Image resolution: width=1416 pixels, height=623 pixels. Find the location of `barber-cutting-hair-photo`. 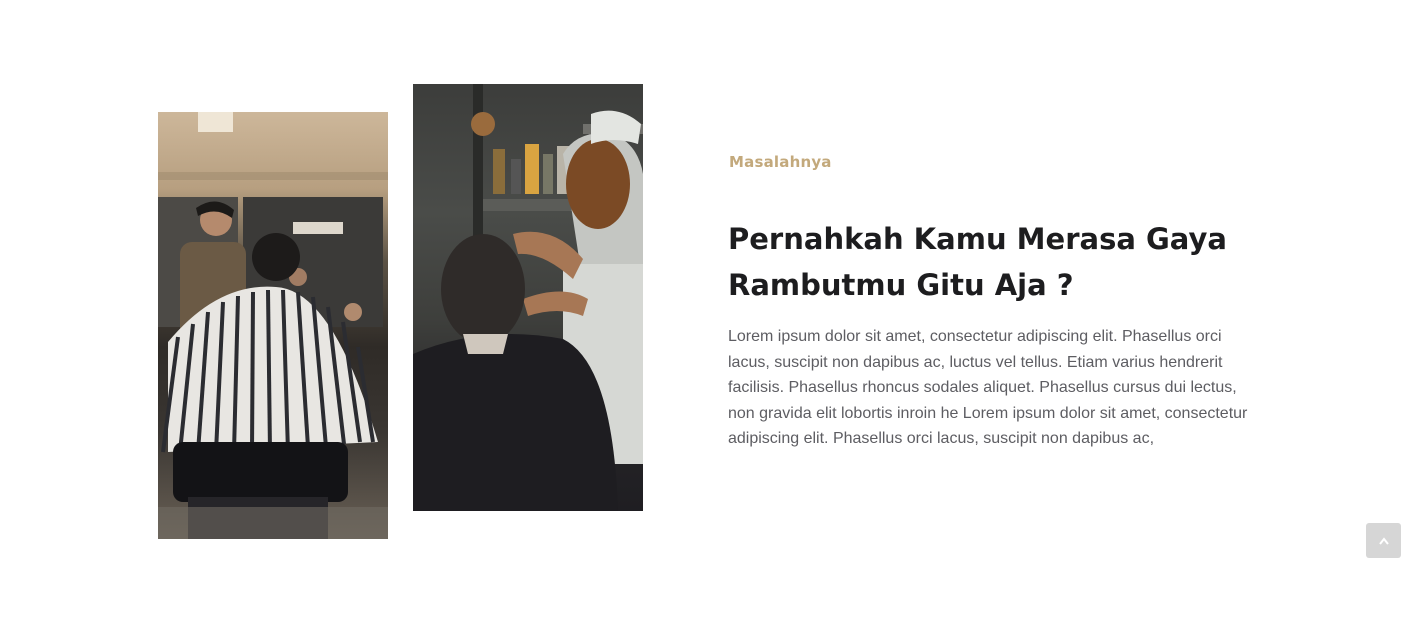

barber-cutting-hair-photo is located at coordinates (528, 297).